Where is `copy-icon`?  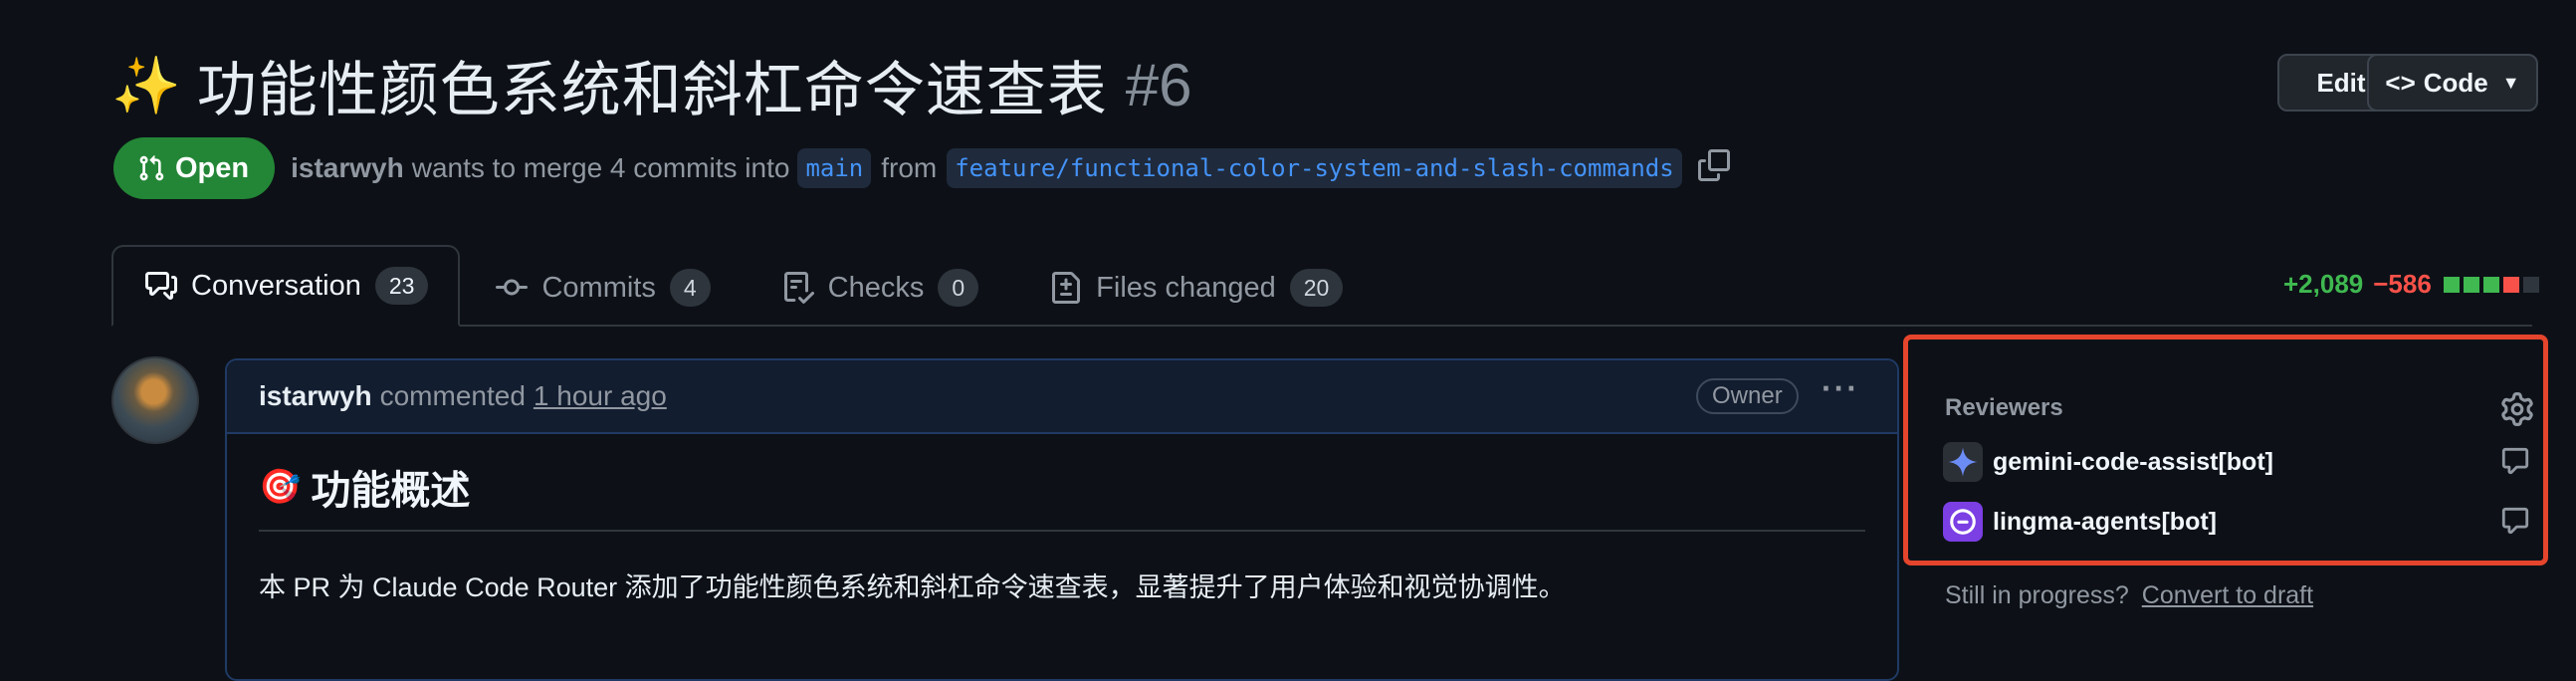
copy-icon is located at coordinates (1713, 168).